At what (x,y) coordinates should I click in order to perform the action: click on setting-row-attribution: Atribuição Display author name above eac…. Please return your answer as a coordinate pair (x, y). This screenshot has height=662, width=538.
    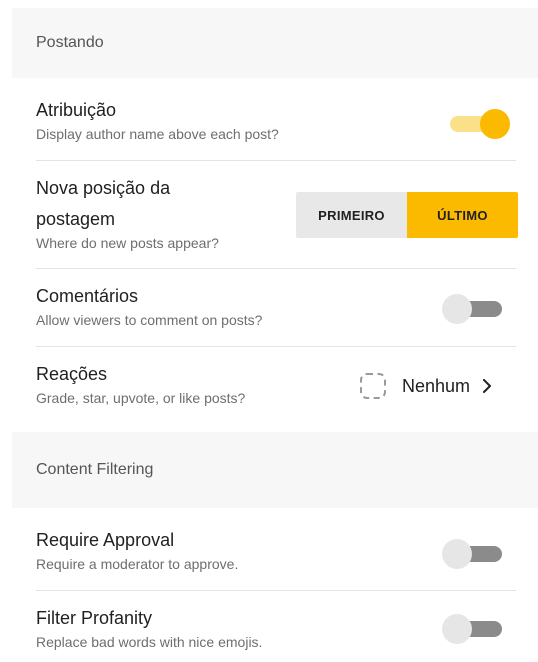
    Looking at the image, I should click on (276, 129).